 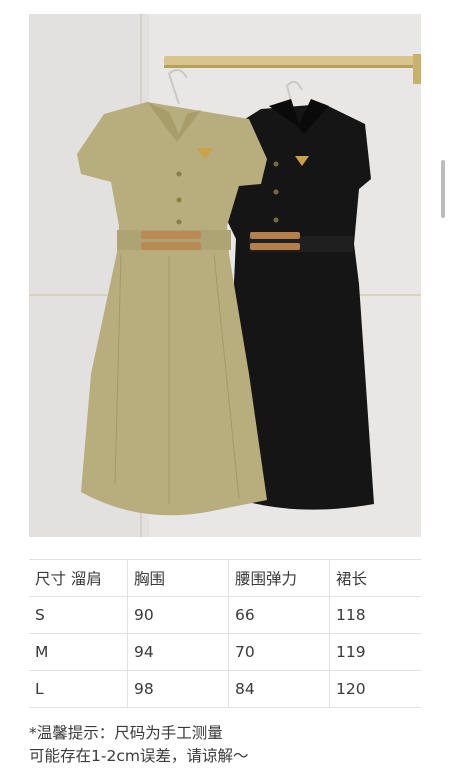 I want to click on table-header-row: 尺寸 溜肩 胸围 腰围弹力 裙长, so click(x=225, y=578).